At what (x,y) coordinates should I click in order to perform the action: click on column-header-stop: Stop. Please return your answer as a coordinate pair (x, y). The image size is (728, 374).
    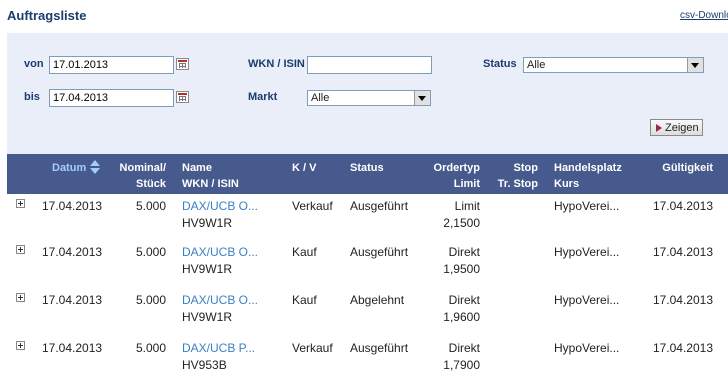
    Looking at the image, I should click on (525, 168).